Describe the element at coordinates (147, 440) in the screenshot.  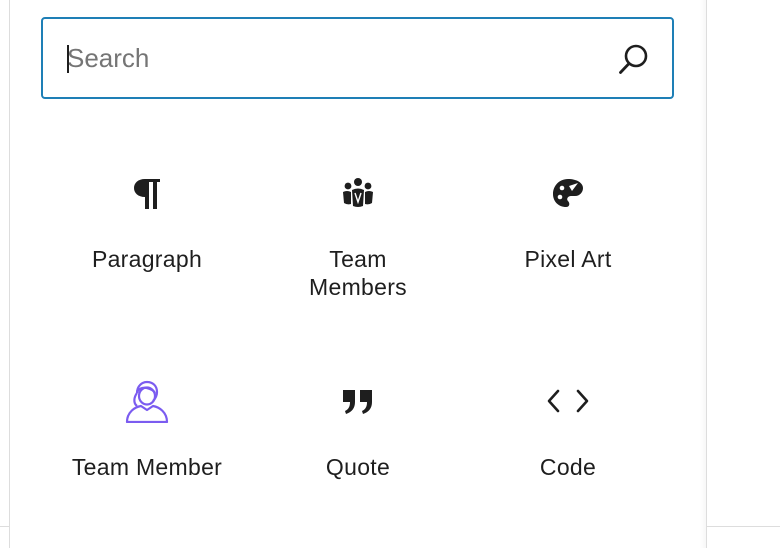
I see `block-item-team-member: Team Member` at that location.